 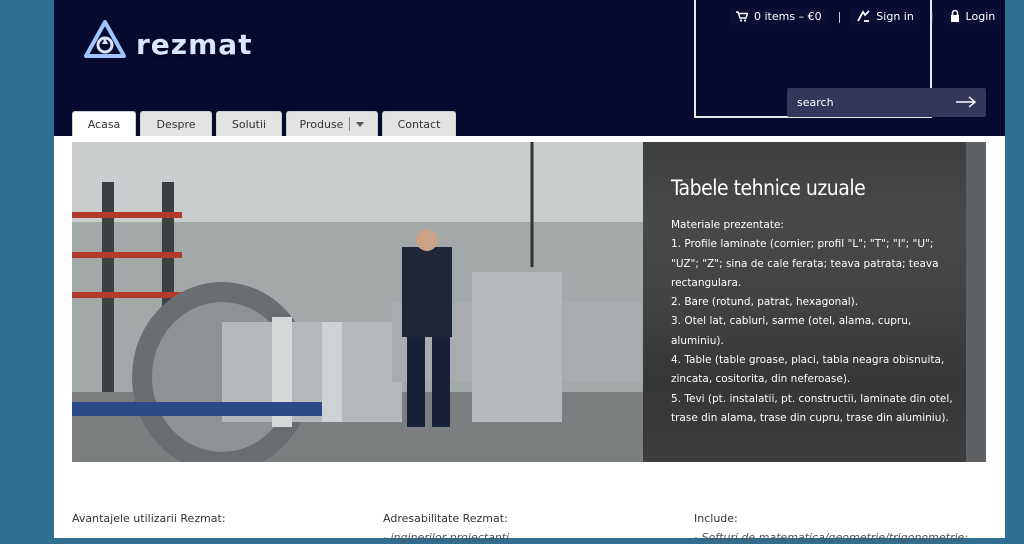 I want to click on column-title-include: Include:, so click(x=716, y=518).